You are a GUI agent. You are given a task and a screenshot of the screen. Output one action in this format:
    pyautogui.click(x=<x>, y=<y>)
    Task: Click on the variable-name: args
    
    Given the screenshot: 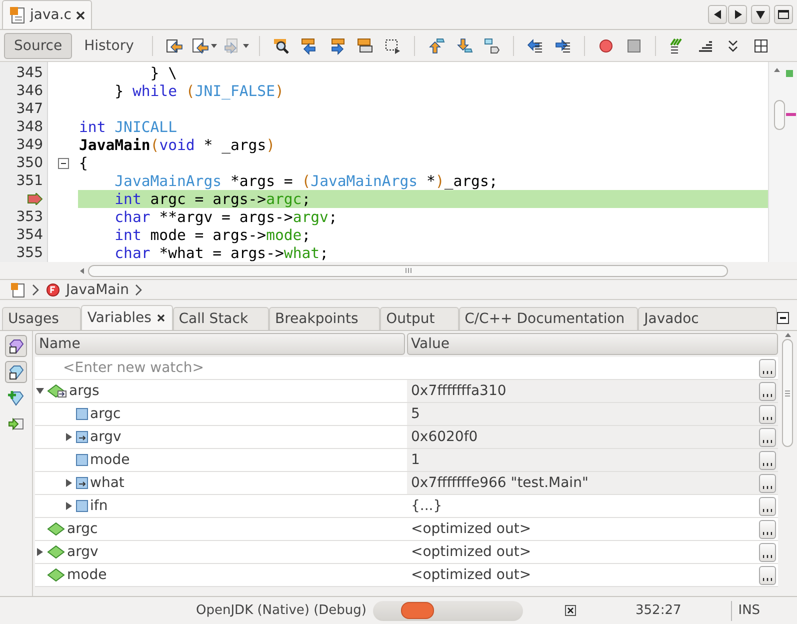 What is the action you would take?
    pyautogui.click(x=84, y=391)
    